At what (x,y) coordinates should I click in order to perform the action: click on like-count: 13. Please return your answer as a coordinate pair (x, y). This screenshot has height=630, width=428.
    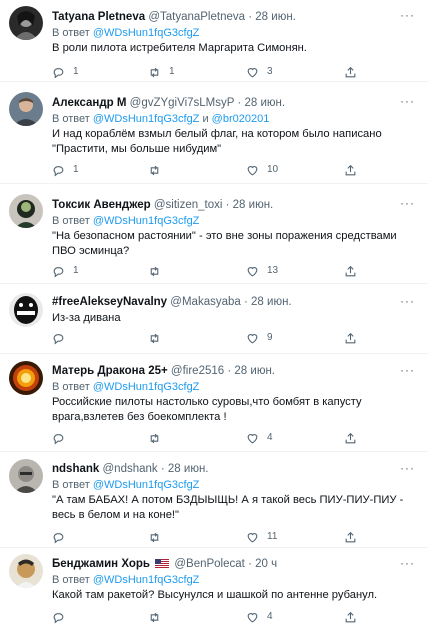
    Looking at the image, I should click on (273, 270).